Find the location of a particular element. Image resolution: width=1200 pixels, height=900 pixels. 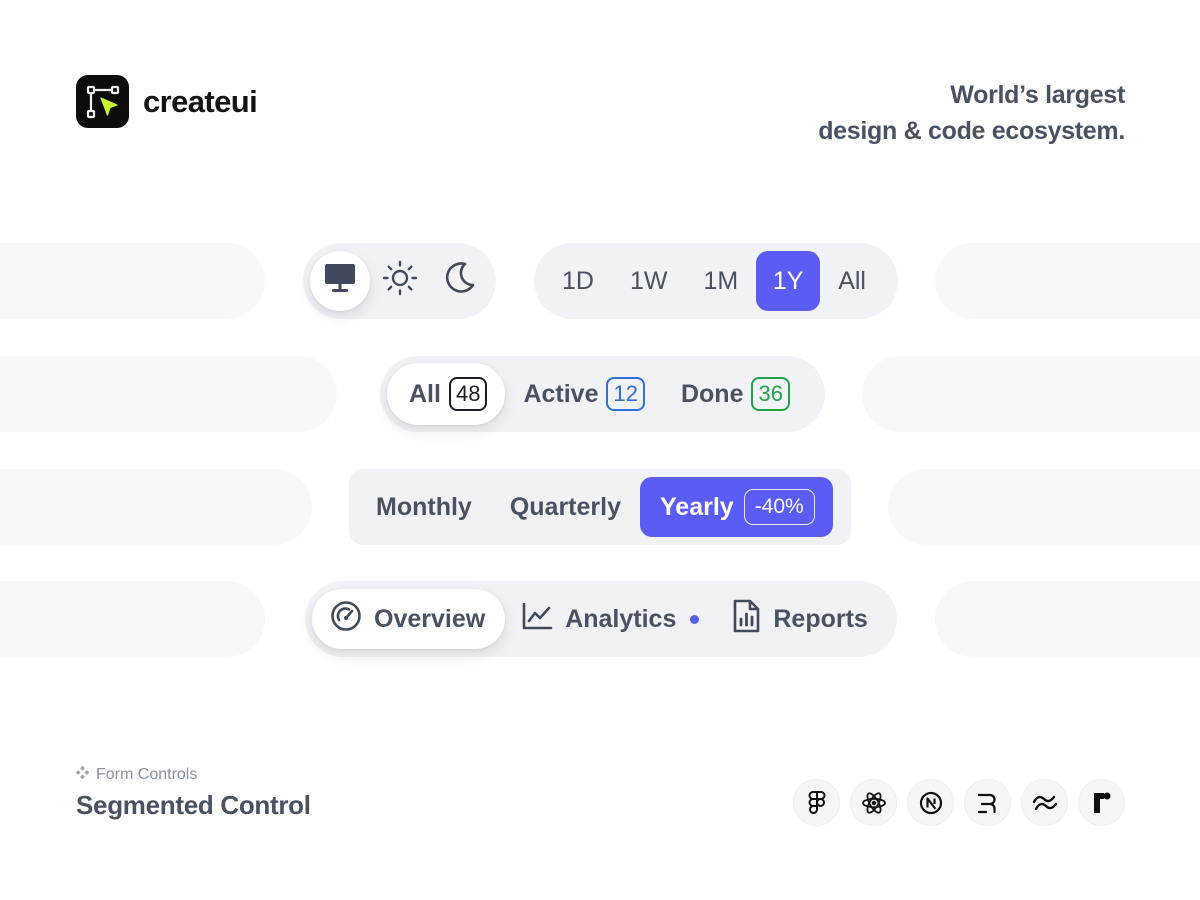

react-icon is located at coordinates (873, 802).